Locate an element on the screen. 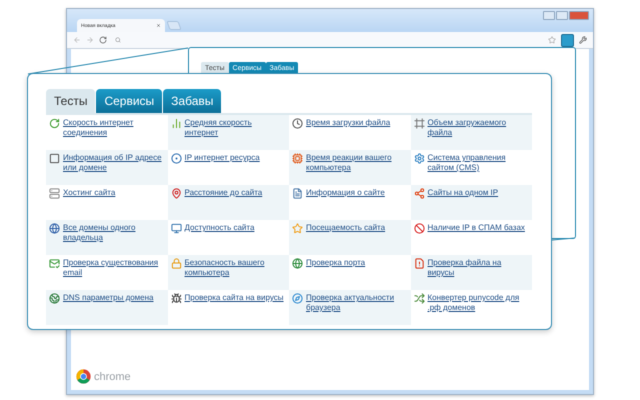 Image resolution: width=640 pixels, height=400 pixels. tool-link: Проверка существования email is located at coordinates (114, 268).